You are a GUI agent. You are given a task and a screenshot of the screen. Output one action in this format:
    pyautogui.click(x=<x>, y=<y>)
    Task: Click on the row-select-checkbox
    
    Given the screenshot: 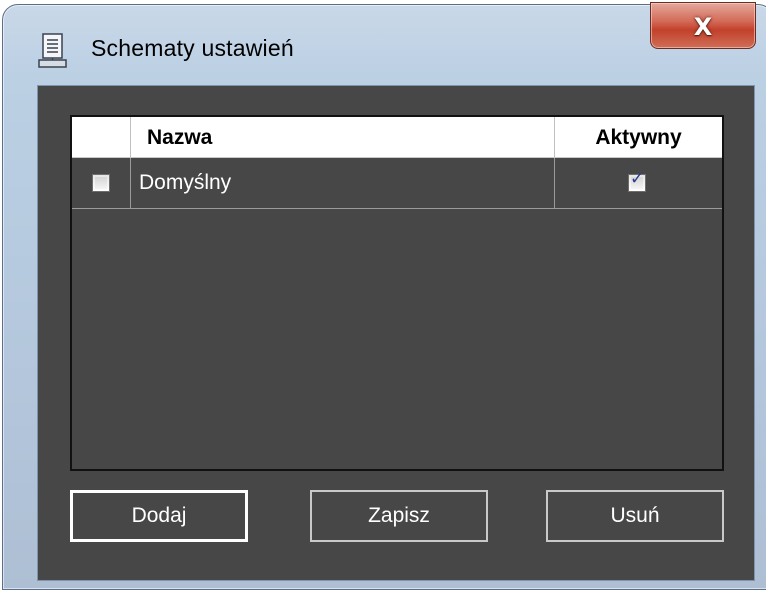 What is the action you would take?
    pyautogui.click(x=101, y=183)
    